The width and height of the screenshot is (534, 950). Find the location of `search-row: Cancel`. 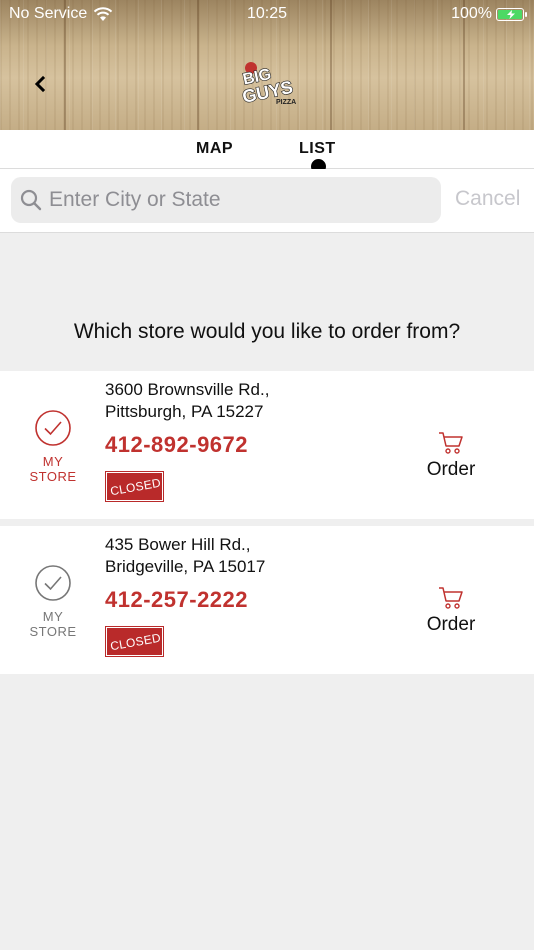

search-row: Cancel is located at coordinates (267, 201).